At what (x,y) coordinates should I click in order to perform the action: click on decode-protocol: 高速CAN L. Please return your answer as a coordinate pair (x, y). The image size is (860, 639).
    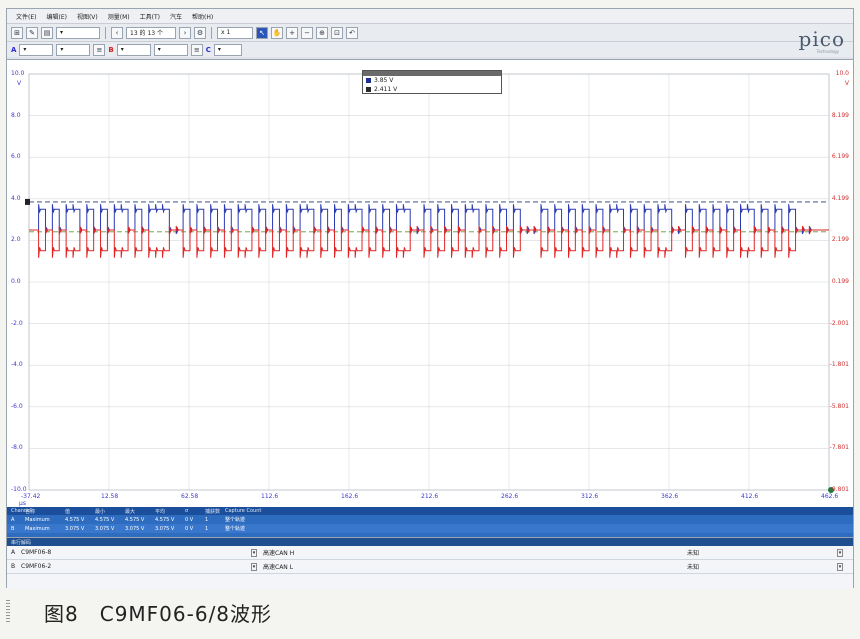
    Looking at the image, I should click on (278, 567).